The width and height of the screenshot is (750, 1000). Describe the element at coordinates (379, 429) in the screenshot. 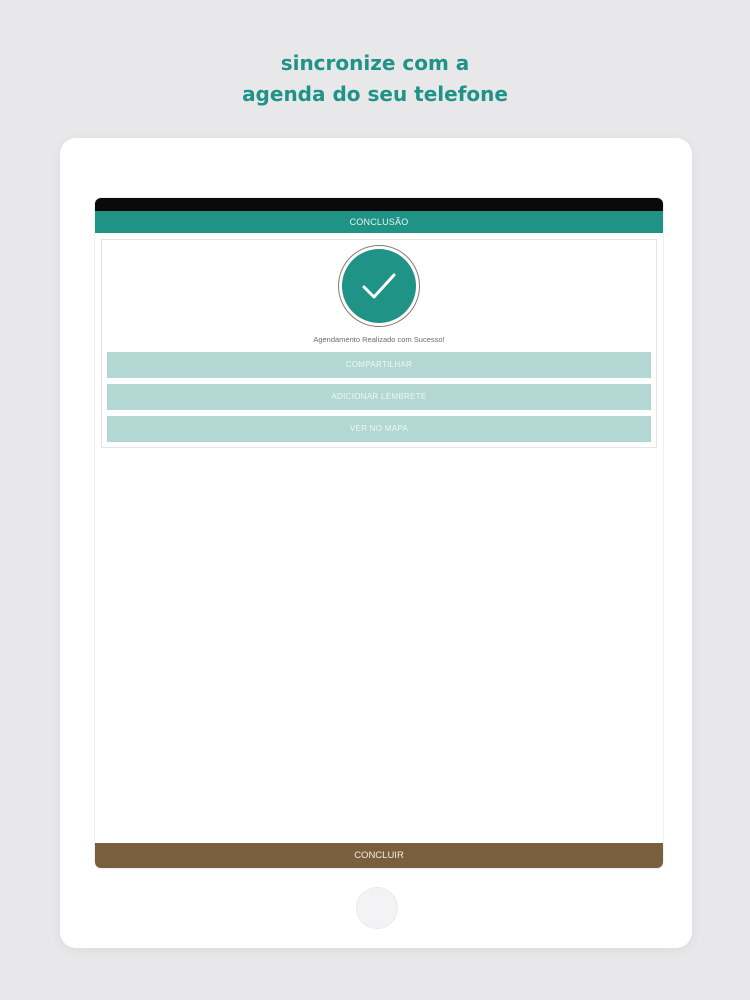

I see `view-map-button: VER NO MAPA` at that location.